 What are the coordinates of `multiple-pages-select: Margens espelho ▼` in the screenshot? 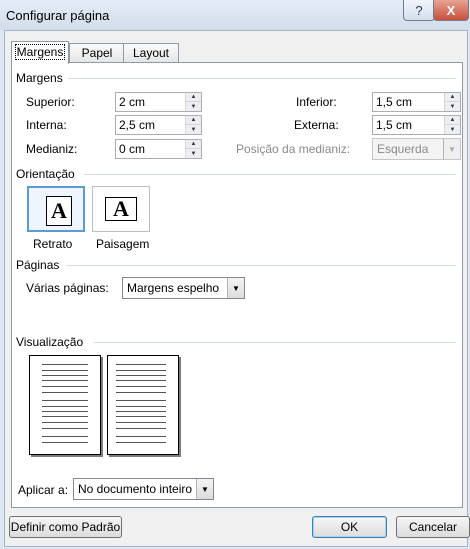 It's located at (183, 288).